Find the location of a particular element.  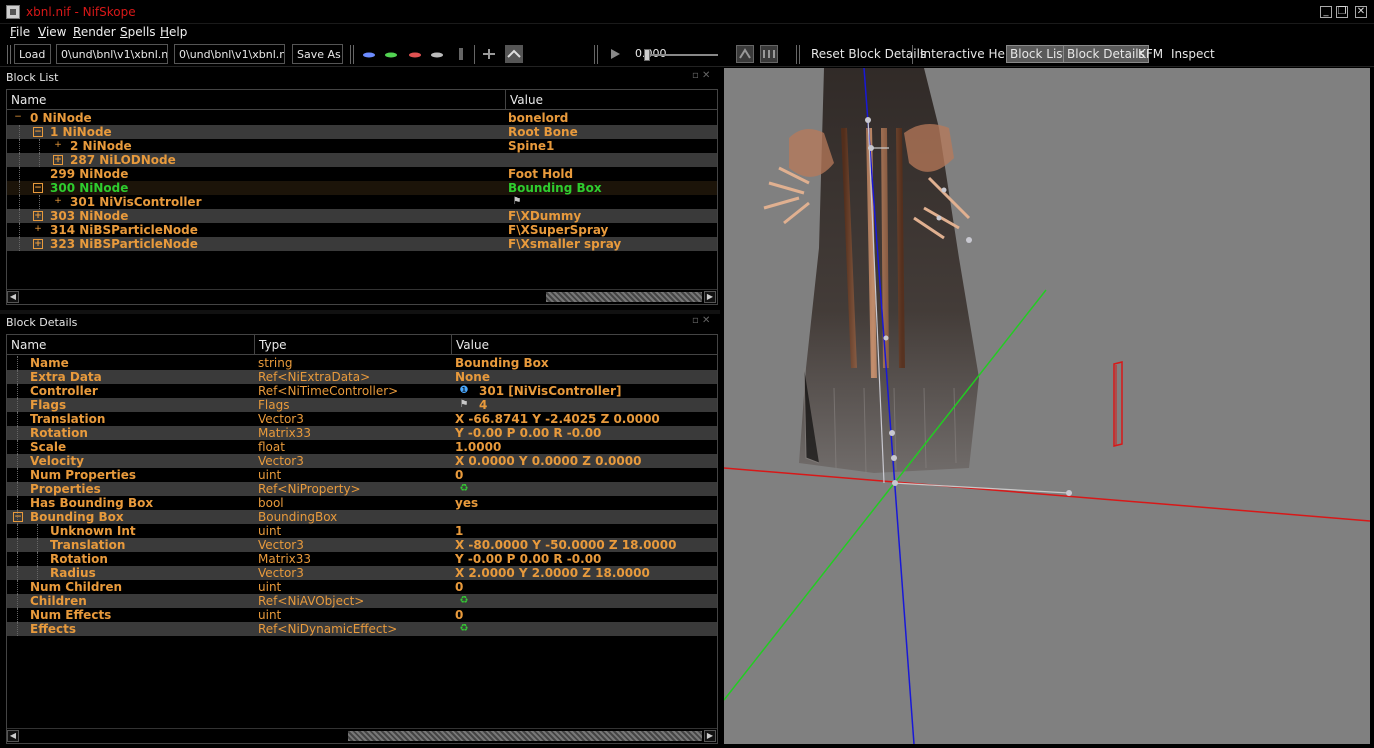

block-list-row: +2 NiNode Spine1 is located at coordinates (362, 146).